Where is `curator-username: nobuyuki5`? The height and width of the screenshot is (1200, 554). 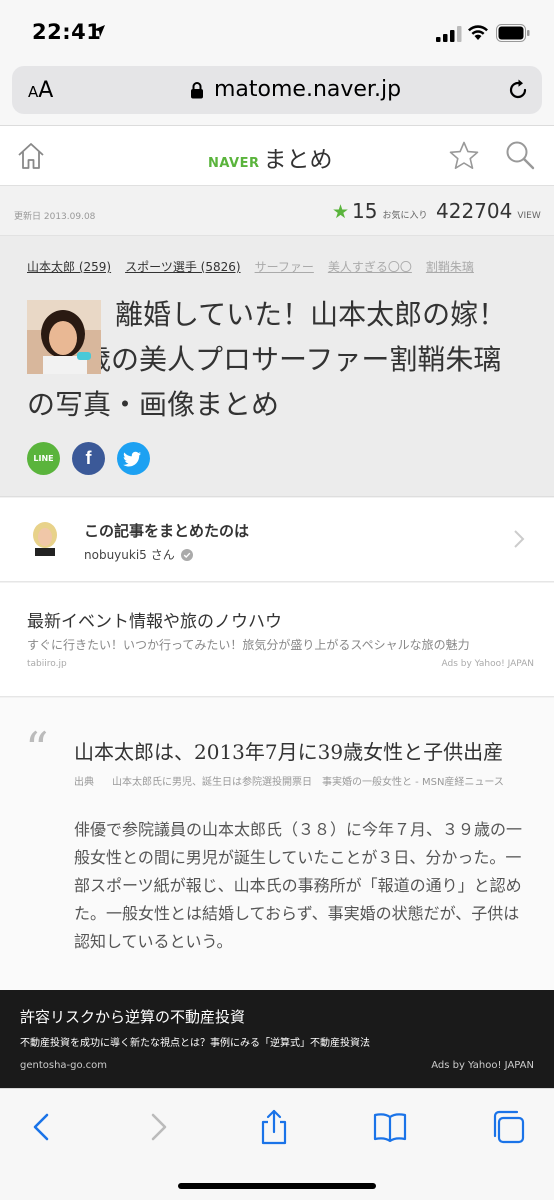
curator-username: nobuyuki5 is located at coordinates (115, 554).